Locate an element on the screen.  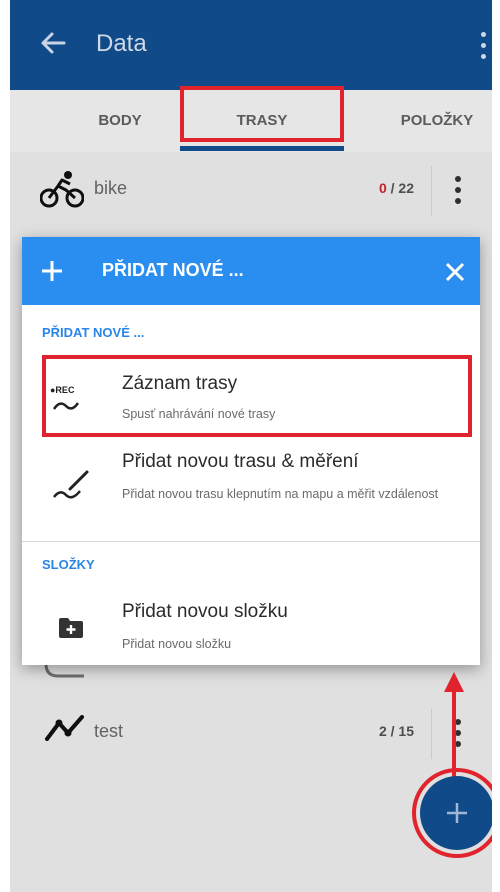
page-title: Data is located at coordinates (121, 43).